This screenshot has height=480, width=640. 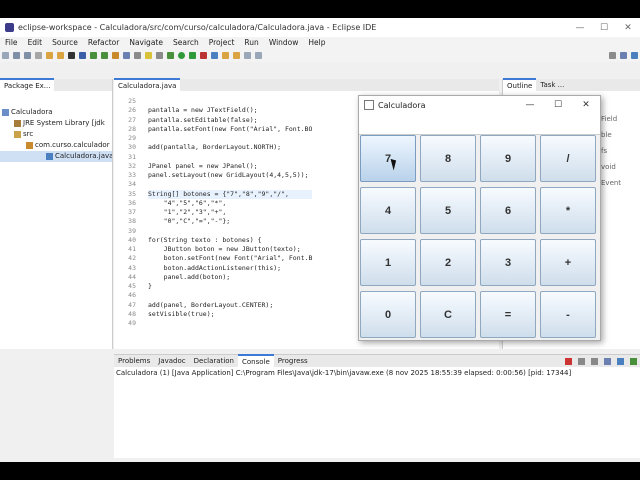 What do you see at coordinates (38, 55) in the screenshot?
I see `print-icon` at bounding box center [38, 55].